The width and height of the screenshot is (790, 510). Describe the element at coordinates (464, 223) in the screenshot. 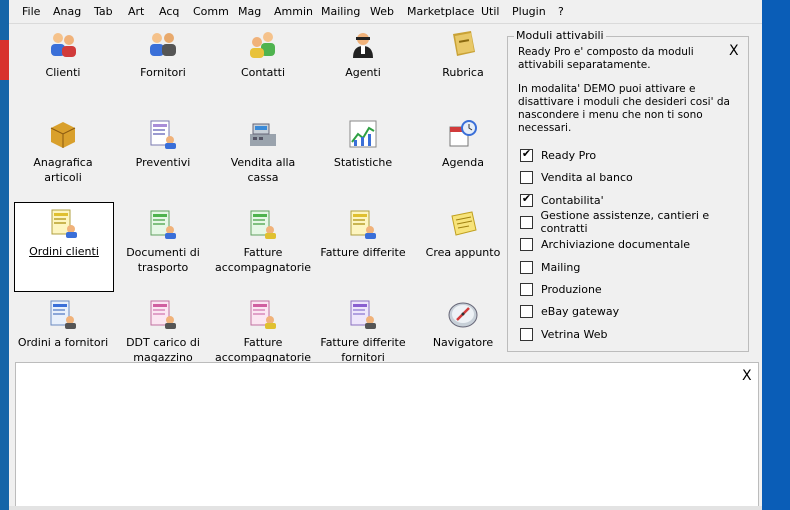

I see `note-icon` at that location.